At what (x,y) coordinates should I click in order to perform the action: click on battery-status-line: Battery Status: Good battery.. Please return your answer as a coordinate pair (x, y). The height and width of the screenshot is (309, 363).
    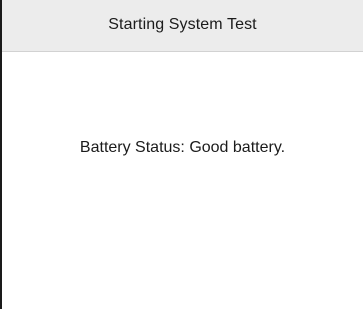
    Looking at the image, I should click on (182, 148).